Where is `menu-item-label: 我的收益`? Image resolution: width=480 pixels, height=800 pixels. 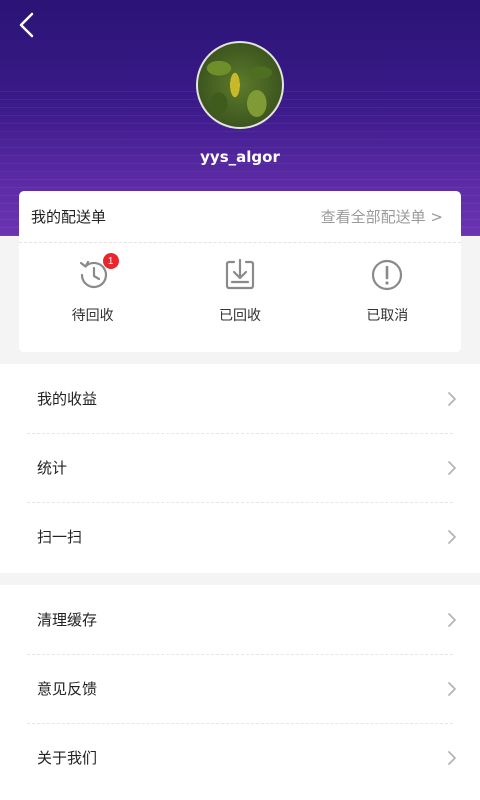 menu-item-label: 我的收益 is located at coordinates (67, 399).